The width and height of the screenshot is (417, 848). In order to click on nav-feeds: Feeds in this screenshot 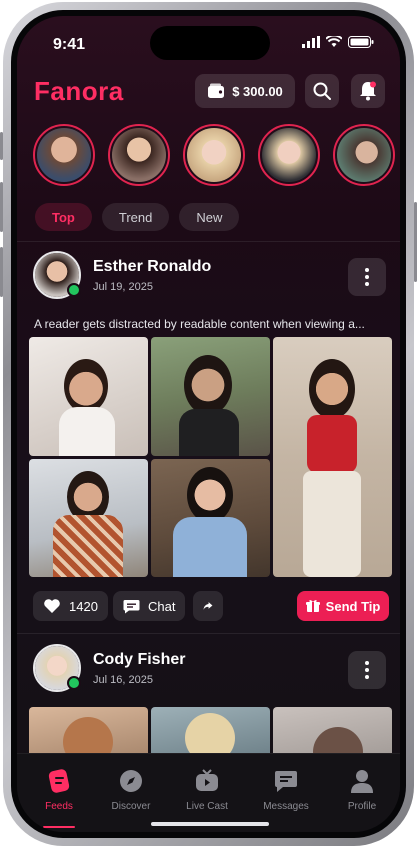, I will do `click(59, 798)`.